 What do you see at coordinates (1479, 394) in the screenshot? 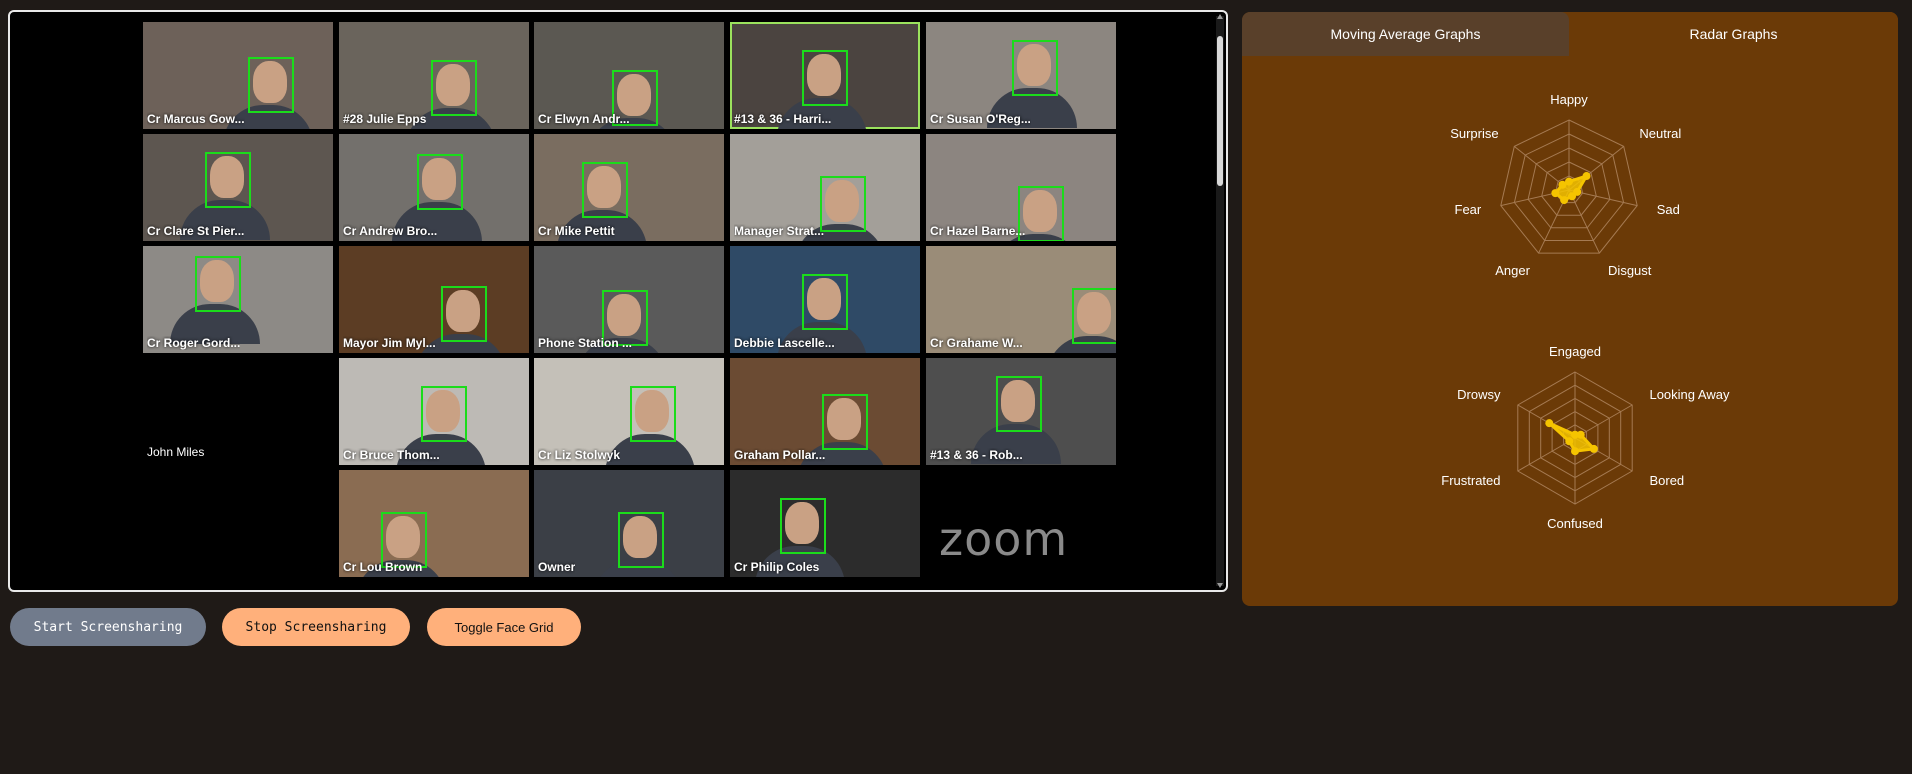
I see `radar-axis-label: Drowsy` at bounding box center [1479, 394].